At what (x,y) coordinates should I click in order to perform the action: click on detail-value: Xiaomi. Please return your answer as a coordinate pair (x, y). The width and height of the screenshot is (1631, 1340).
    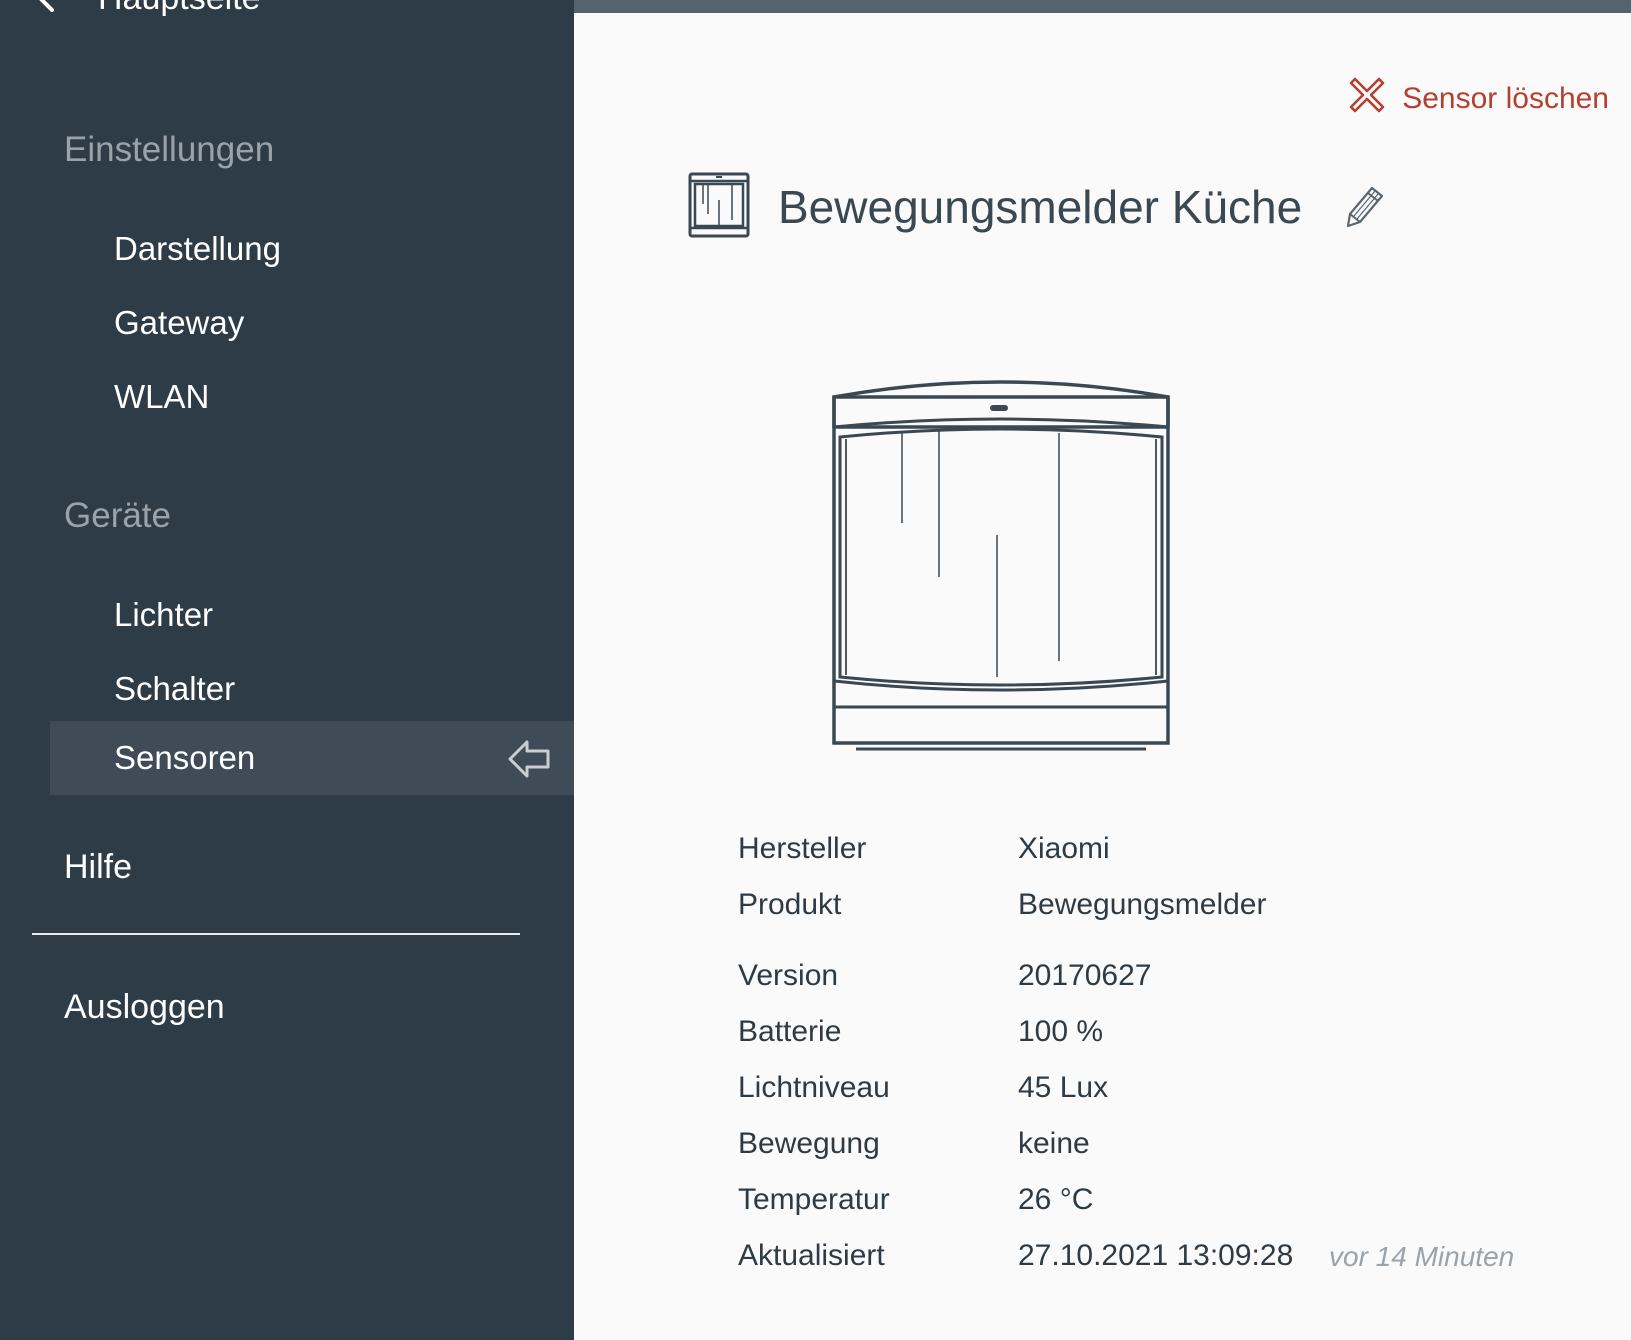
    Looking at the image, I should click on (1064, 848).